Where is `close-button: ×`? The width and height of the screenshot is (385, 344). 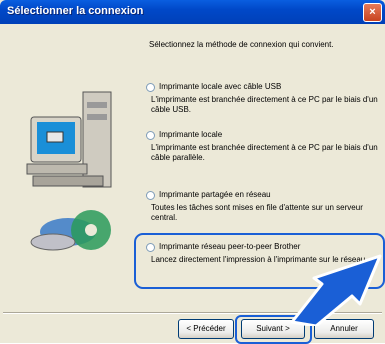 close-button: × is located at coordinates (372, 12).